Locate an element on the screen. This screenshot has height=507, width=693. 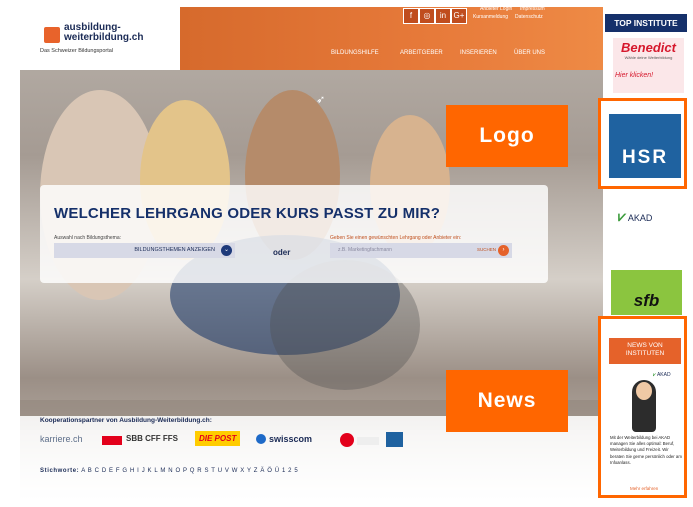
logo-line-2: weiterbildung.ch is located at coordinates (104, 37).